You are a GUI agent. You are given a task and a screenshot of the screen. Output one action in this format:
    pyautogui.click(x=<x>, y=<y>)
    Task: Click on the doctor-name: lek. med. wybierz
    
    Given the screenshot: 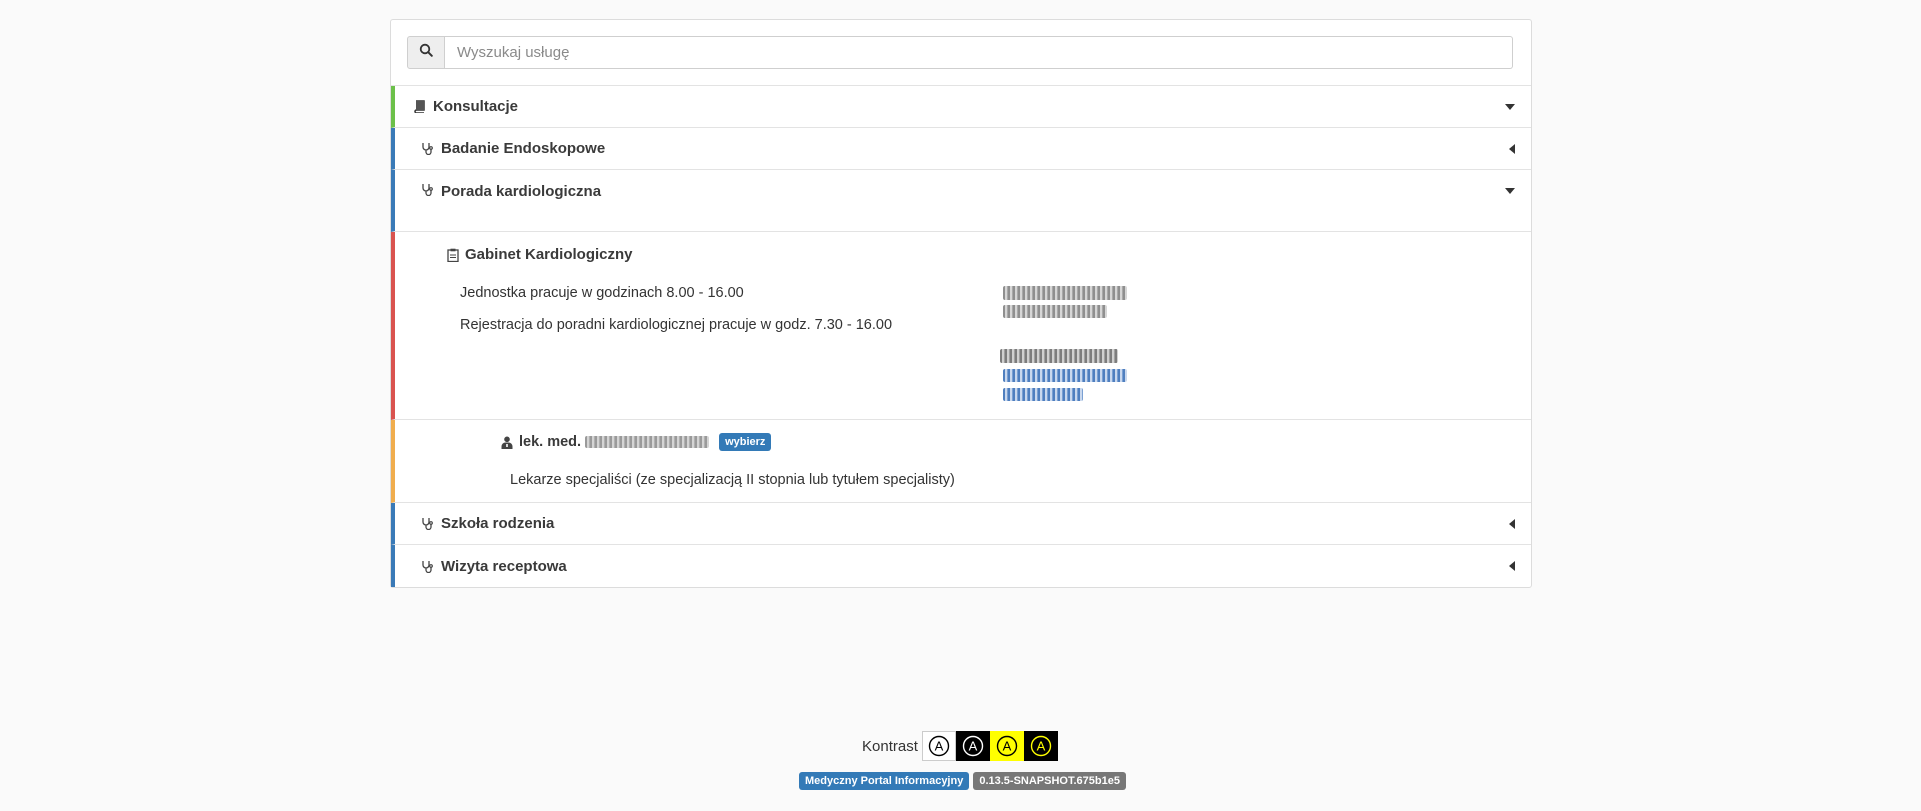 What is the action you would take?
    pyautogui.click(x=636, y=442)
    